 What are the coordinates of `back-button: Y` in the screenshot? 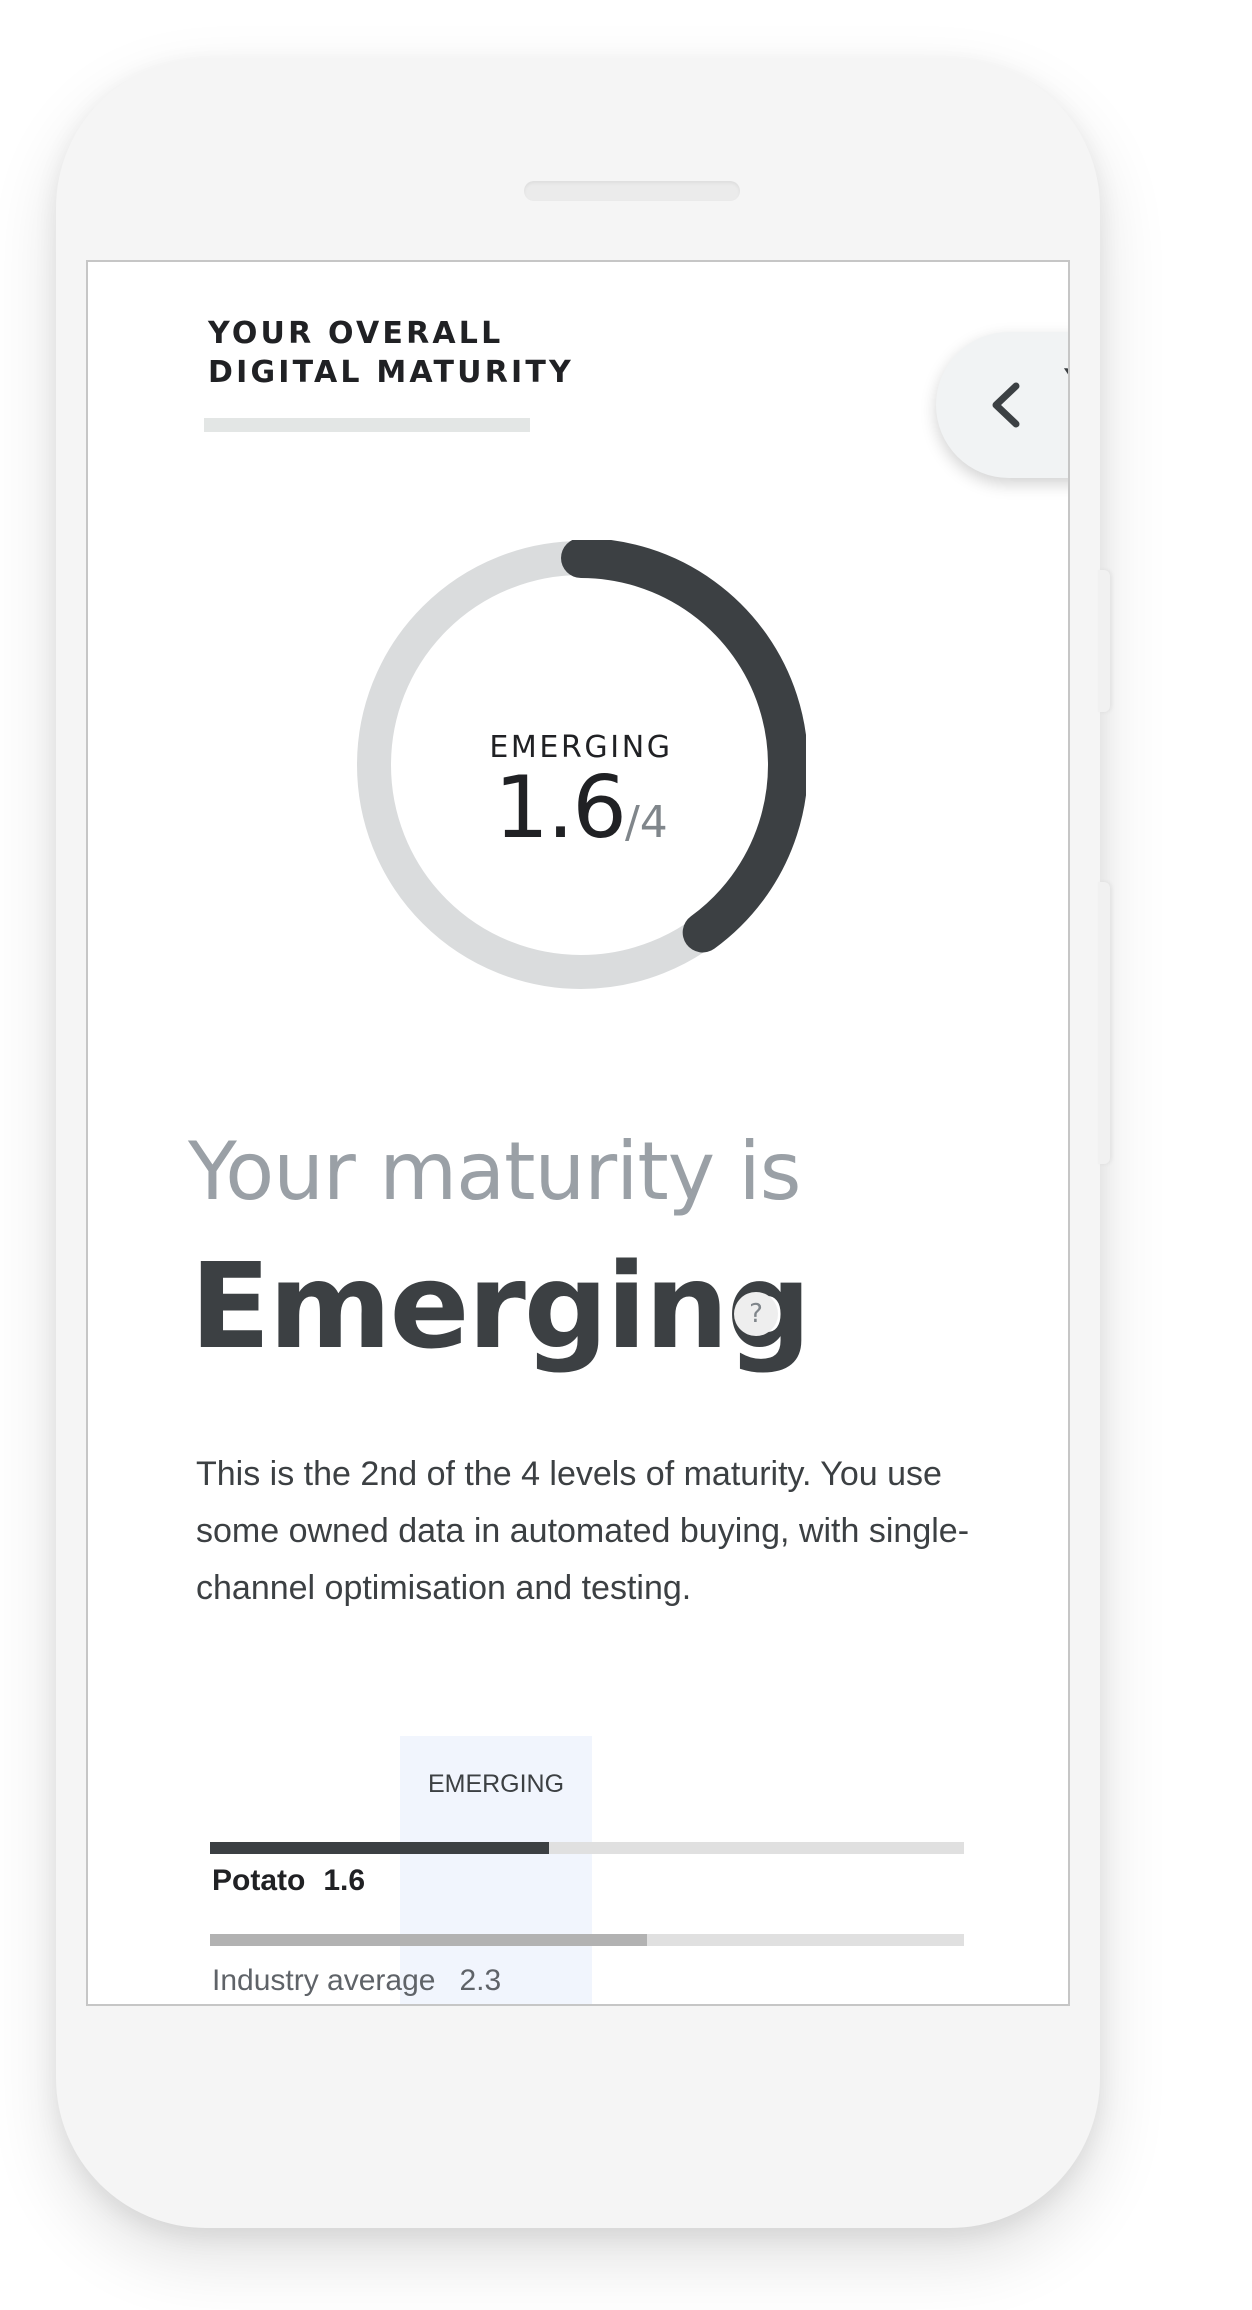 It's located at (1002, 405).